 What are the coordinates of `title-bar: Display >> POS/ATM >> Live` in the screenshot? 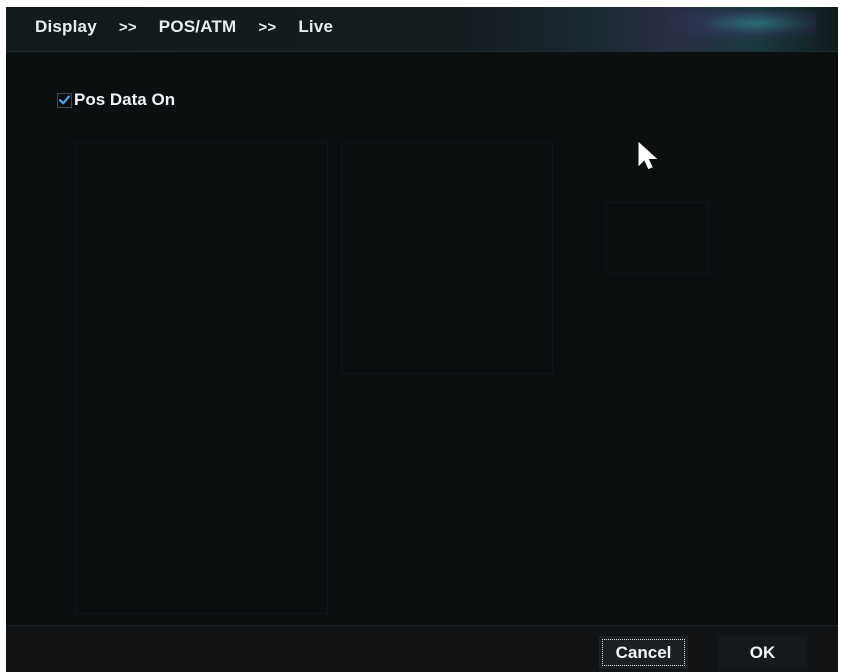 It's located at (422, 29).